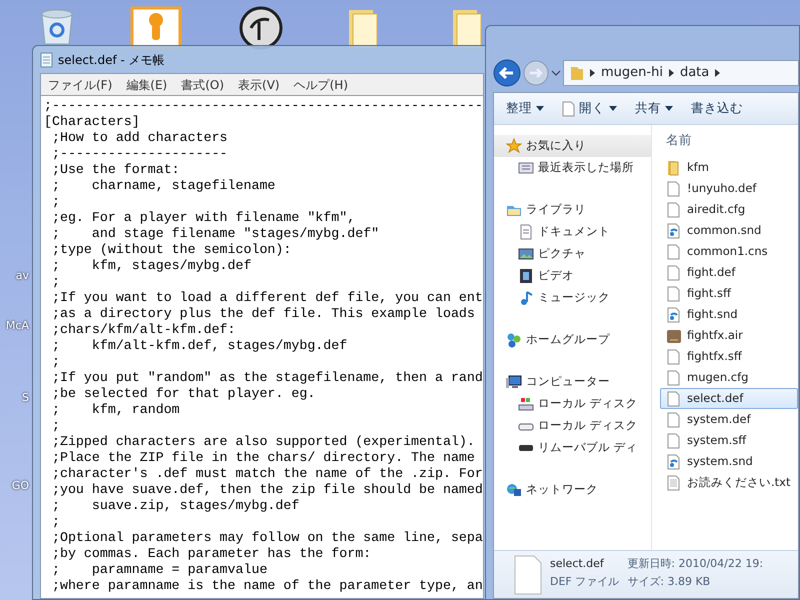 The image size is (800, 600). What do you see at coordinates (729, 377) in the screenshot?
I see `file-item: mugen.cfg` at bounding box center [729, 377].